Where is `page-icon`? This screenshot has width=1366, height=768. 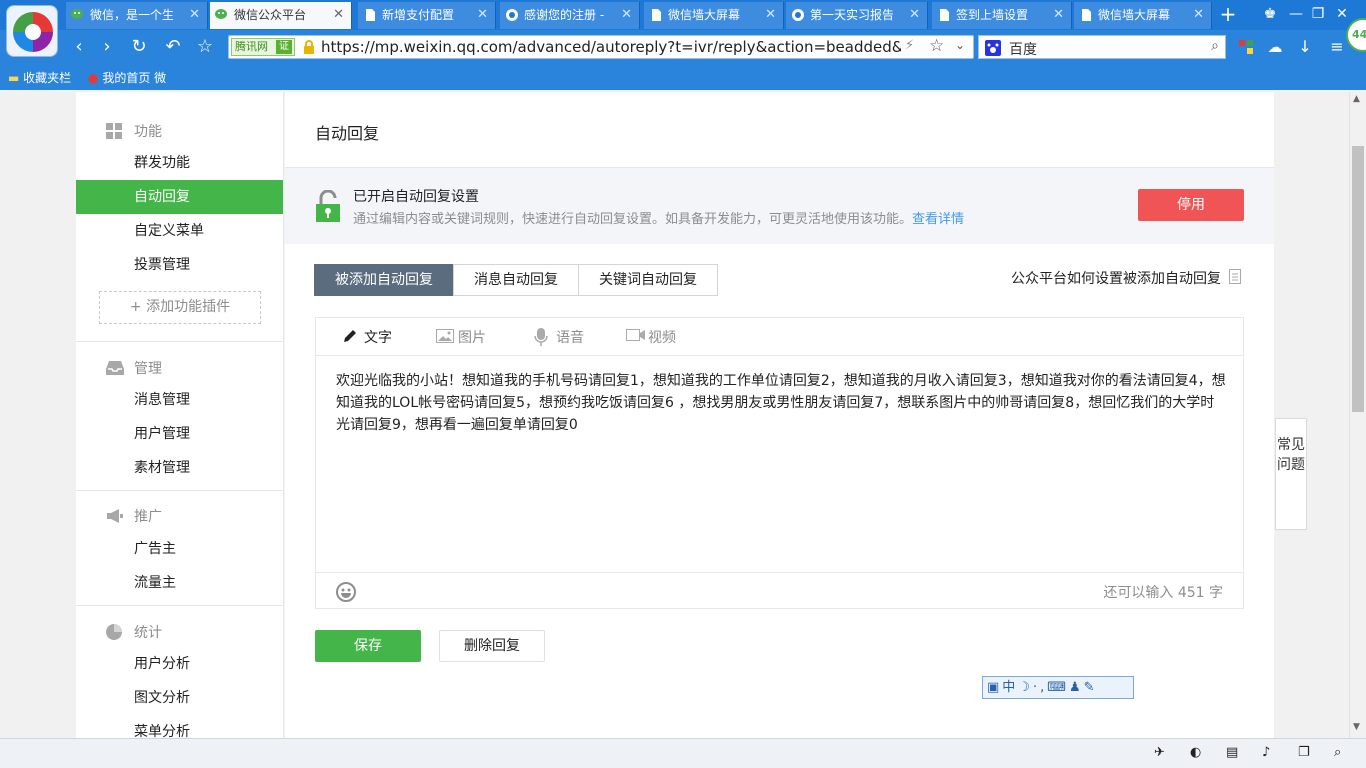 page-icon is located at coordinates (370, 15).